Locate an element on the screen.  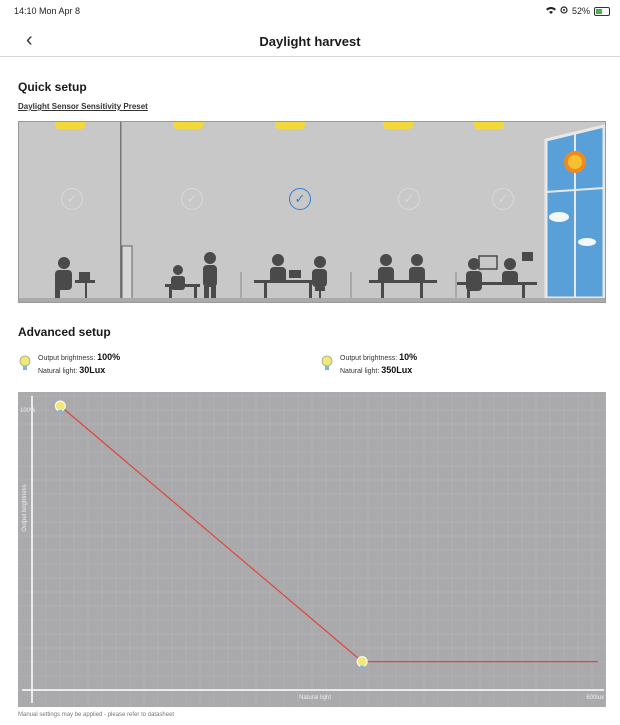
point1-output-value: 100% is located at coordinates (109, 357).